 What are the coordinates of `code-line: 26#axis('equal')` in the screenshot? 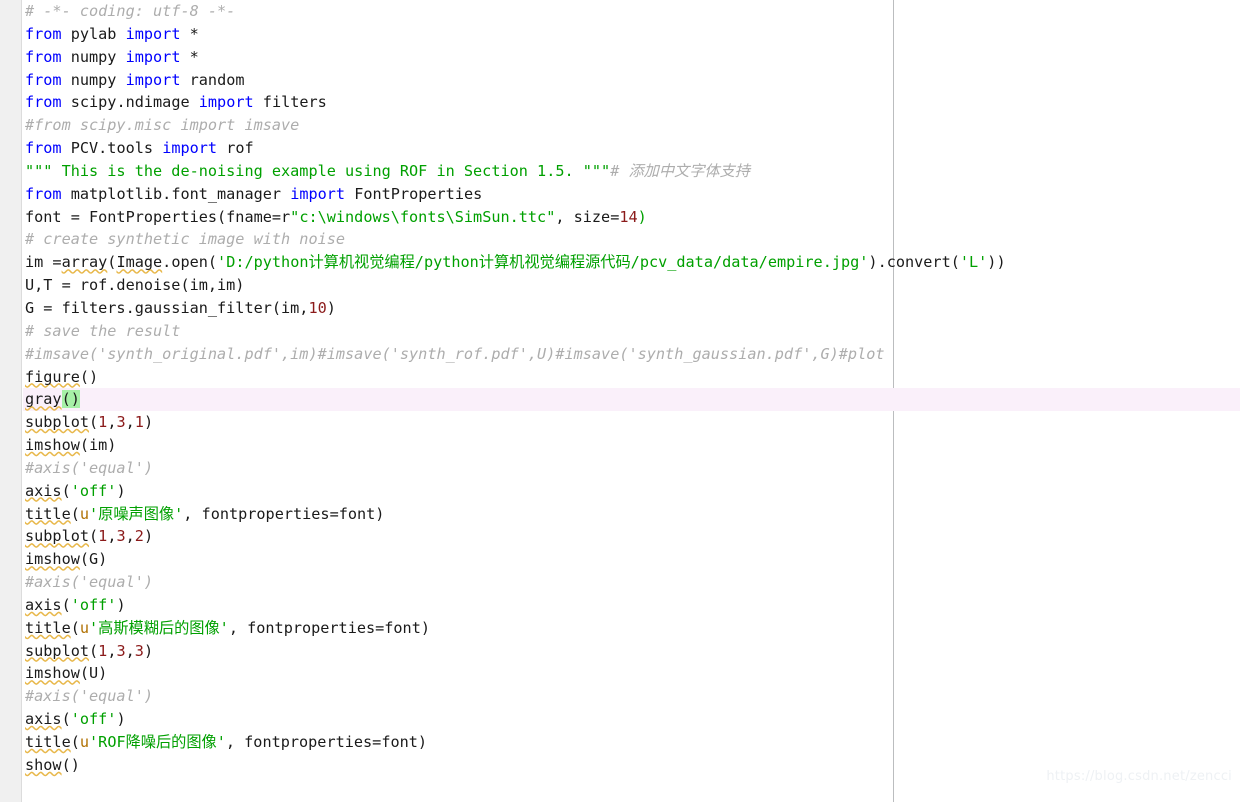 It's located at (620, 582).